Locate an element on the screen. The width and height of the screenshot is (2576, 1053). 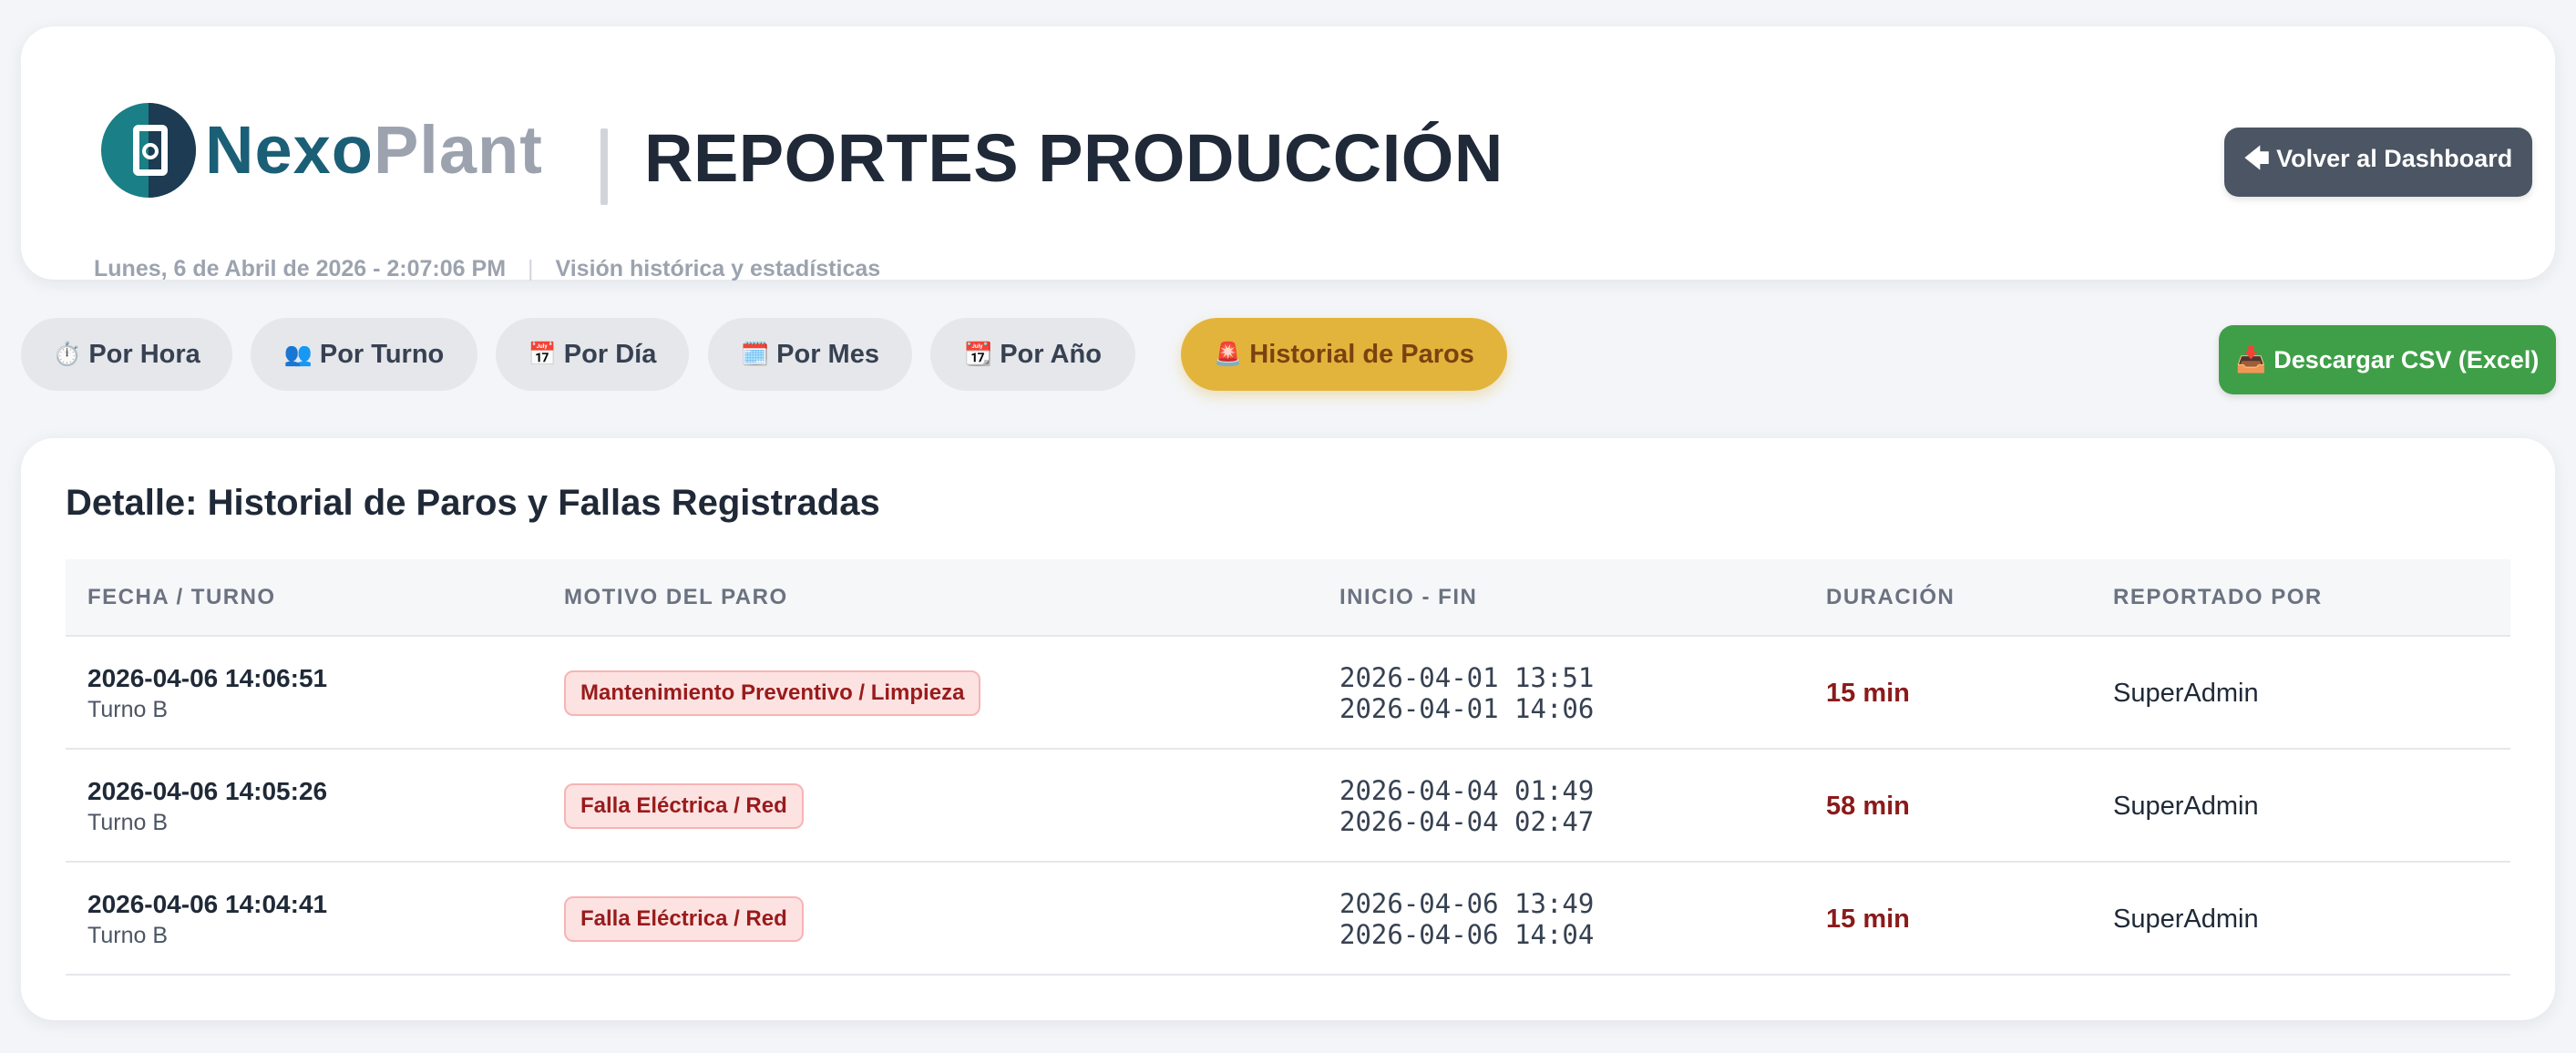
calendar-icon: 📅 is located at coordinates (542, 354).